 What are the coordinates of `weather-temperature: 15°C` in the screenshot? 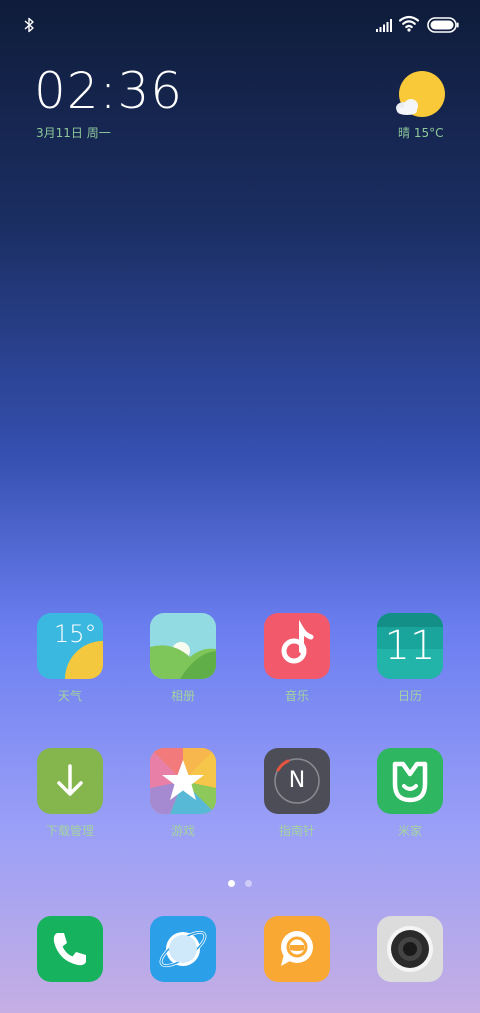 It's located at (428, 133).